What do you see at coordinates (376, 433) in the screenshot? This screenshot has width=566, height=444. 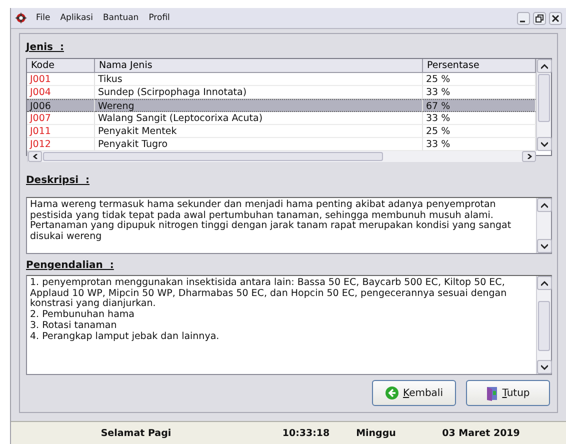 I see `status-text: Minggu` at bounding box center [376, 433].